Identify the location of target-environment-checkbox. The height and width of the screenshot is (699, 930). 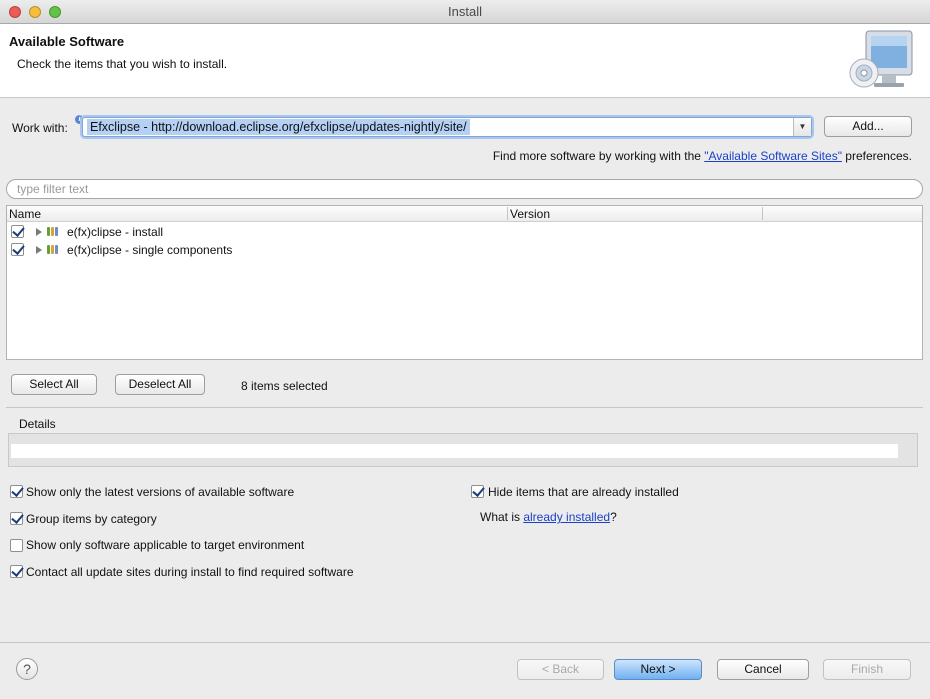
(16, 545).